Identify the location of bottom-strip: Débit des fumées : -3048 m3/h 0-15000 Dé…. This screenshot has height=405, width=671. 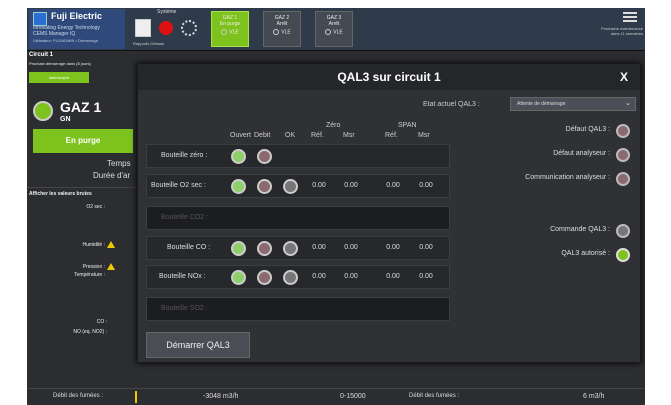
(336, 396).